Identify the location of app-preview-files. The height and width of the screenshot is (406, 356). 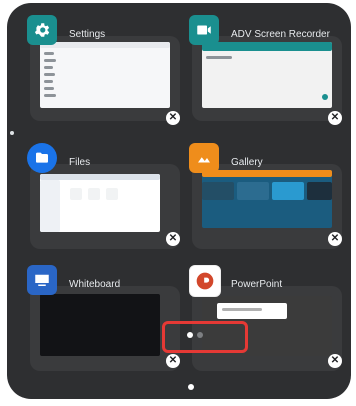
(105, 206).